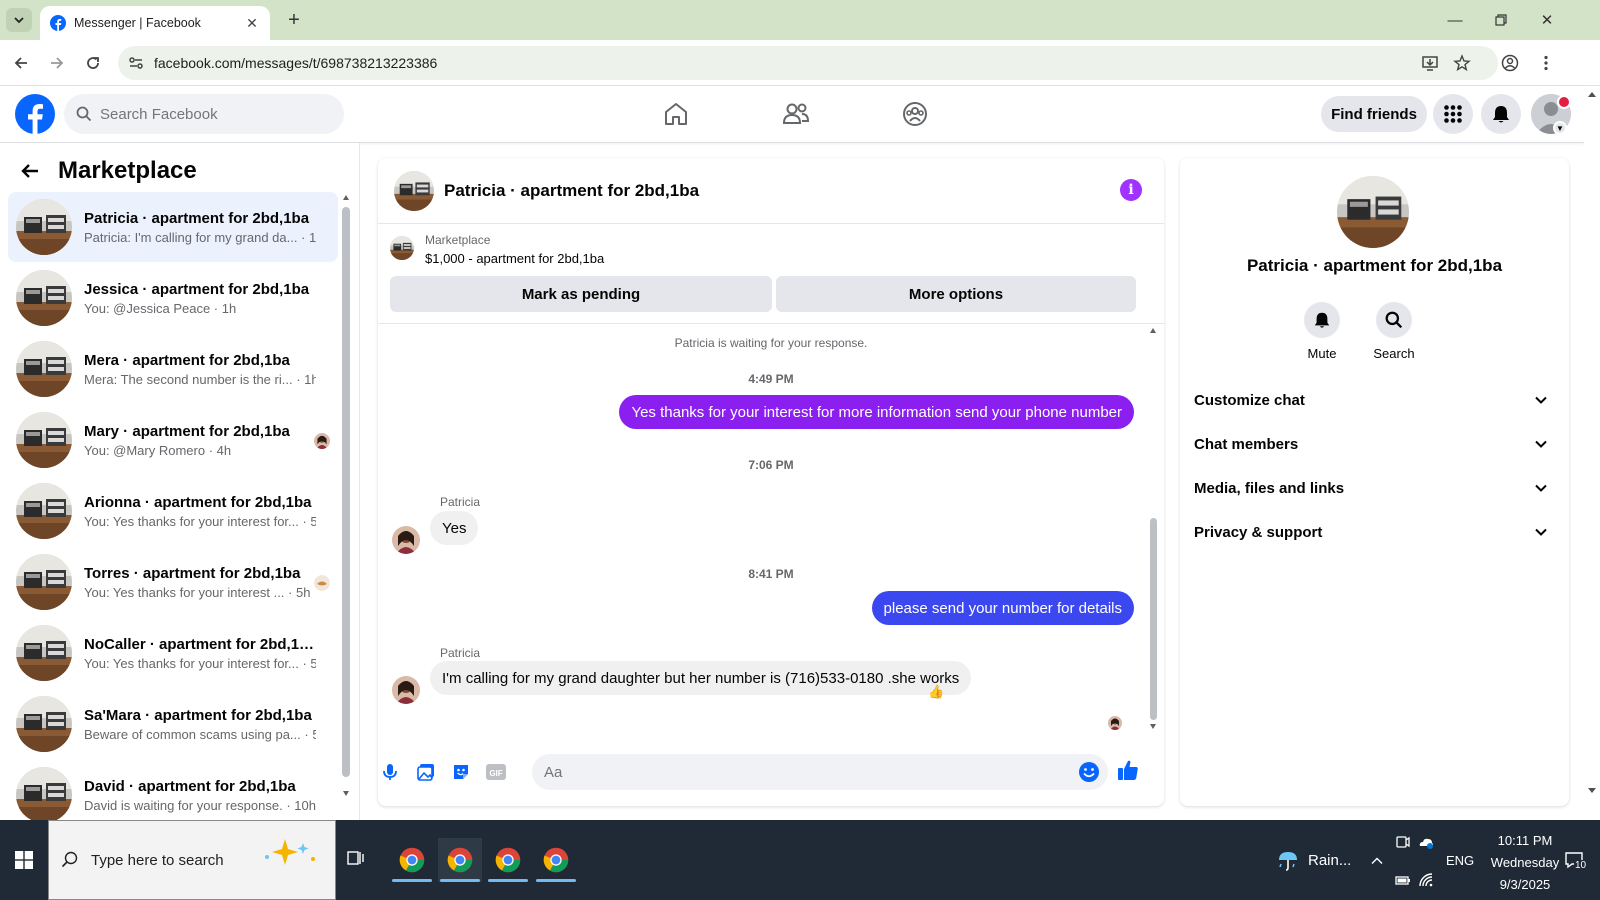 The image size is (1600, 900). I want to click on clock-day: Wednesday, so click(1525, 862).